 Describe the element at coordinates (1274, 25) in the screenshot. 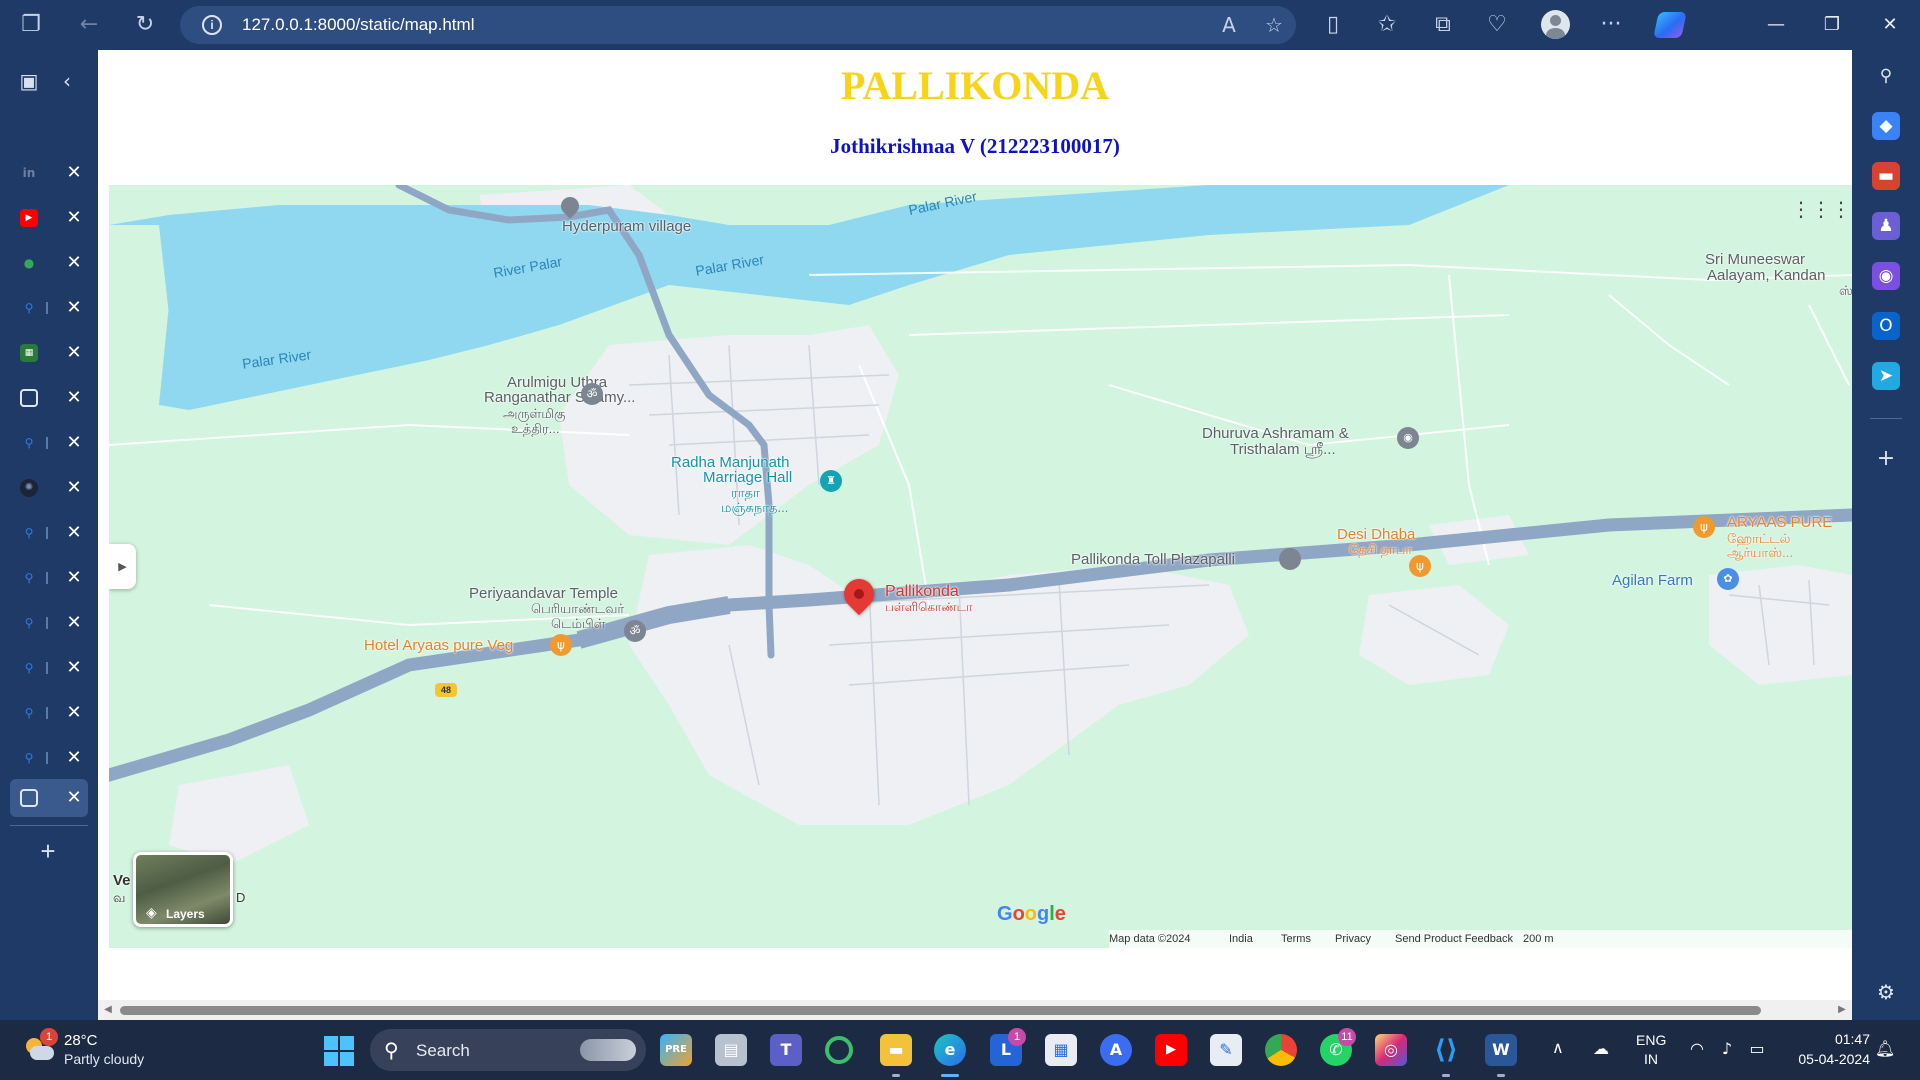

I see `favorite-icon: ☆` at that location.